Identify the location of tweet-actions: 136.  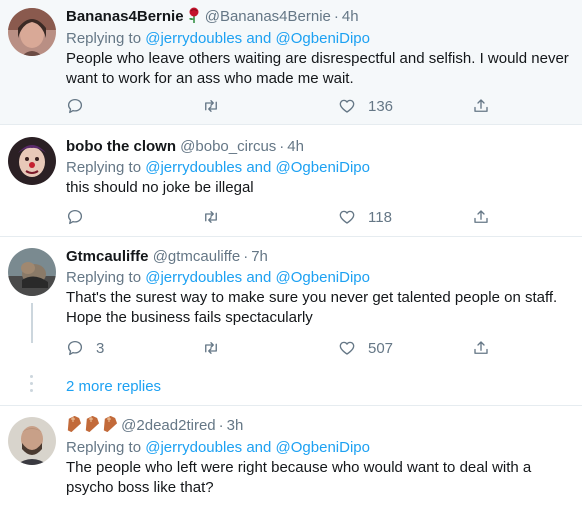
(286, 106).